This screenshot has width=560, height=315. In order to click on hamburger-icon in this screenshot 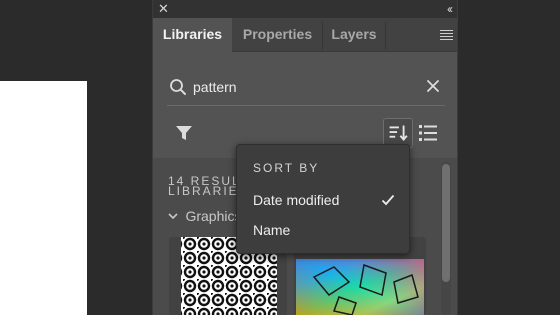, I will do `click(446, 35)`.